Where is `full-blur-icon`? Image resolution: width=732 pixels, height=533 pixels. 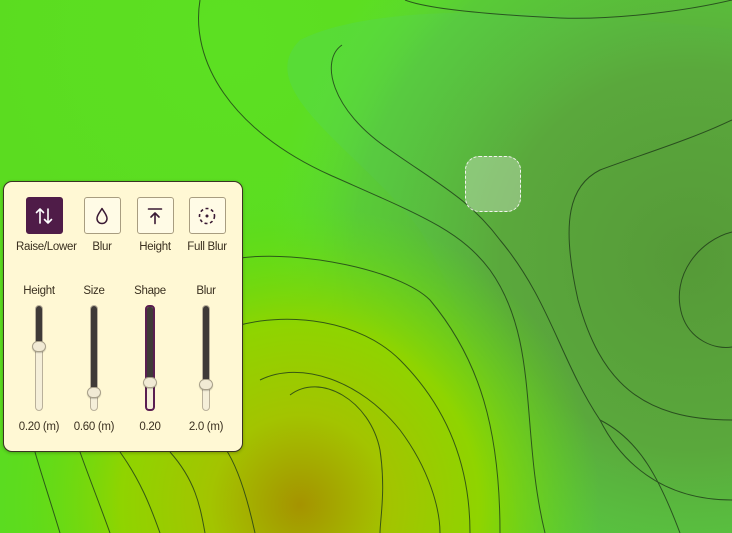 full-blur-icon is located at coordinates (207, 215).